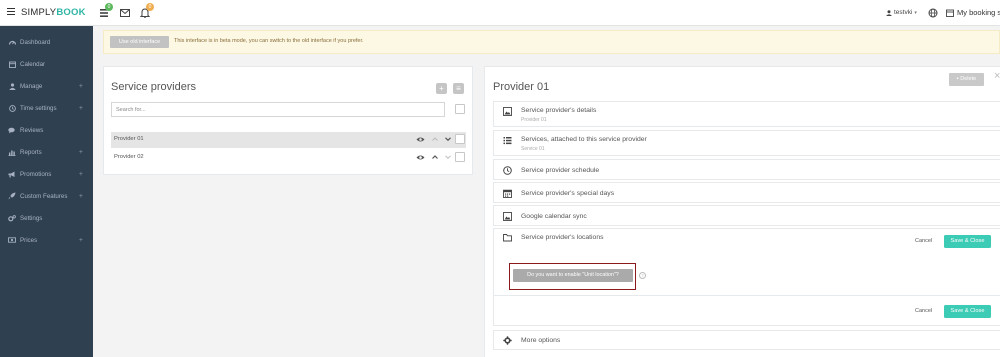 The height and width of the screenshot is (357, 1000). What do you see at coordinates (642, 275) in the screenshot?
I see `help-icon: ?` at bounding box center [642, 275].